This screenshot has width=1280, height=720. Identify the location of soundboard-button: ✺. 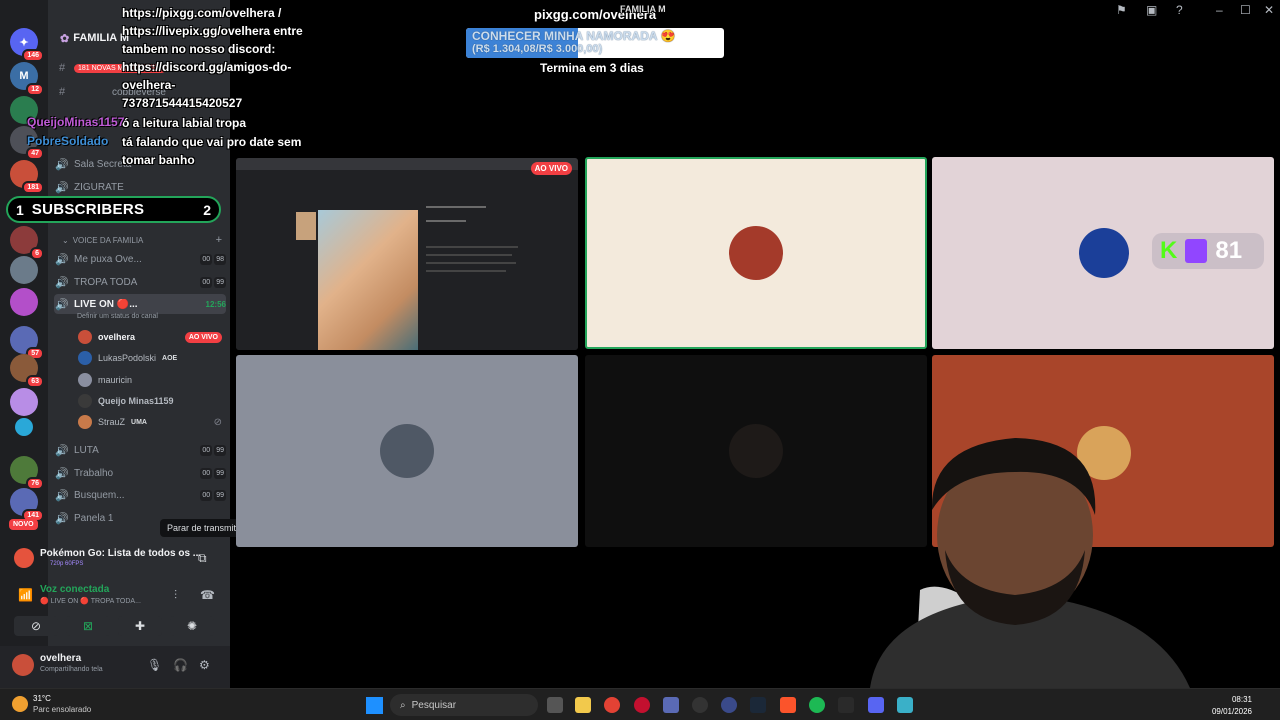
(192, 626).